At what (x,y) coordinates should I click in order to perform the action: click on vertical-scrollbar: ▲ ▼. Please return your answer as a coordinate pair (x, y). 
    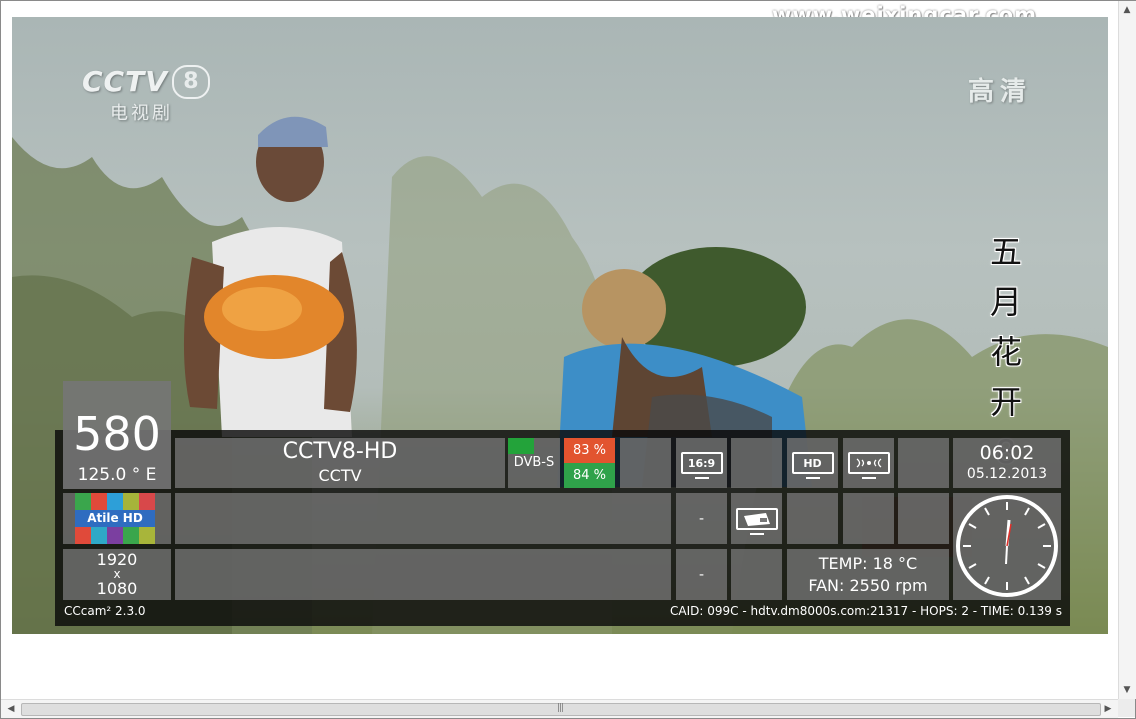
    Looking at the image, I should click on (1127, 350).